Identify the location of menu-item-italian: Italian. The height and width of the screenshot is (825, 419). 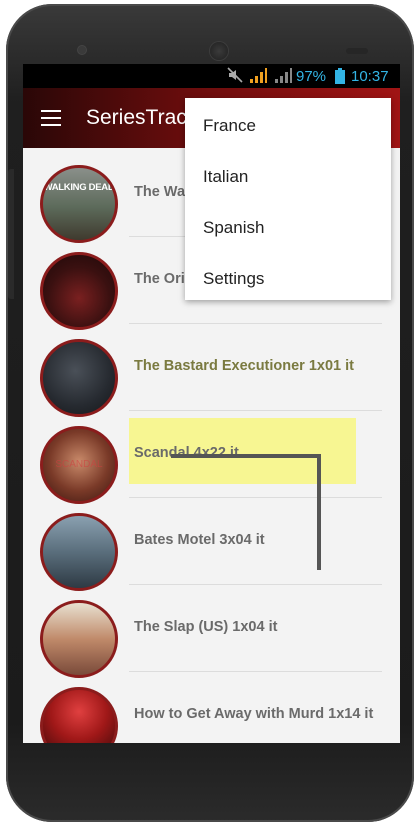
(225, 177).